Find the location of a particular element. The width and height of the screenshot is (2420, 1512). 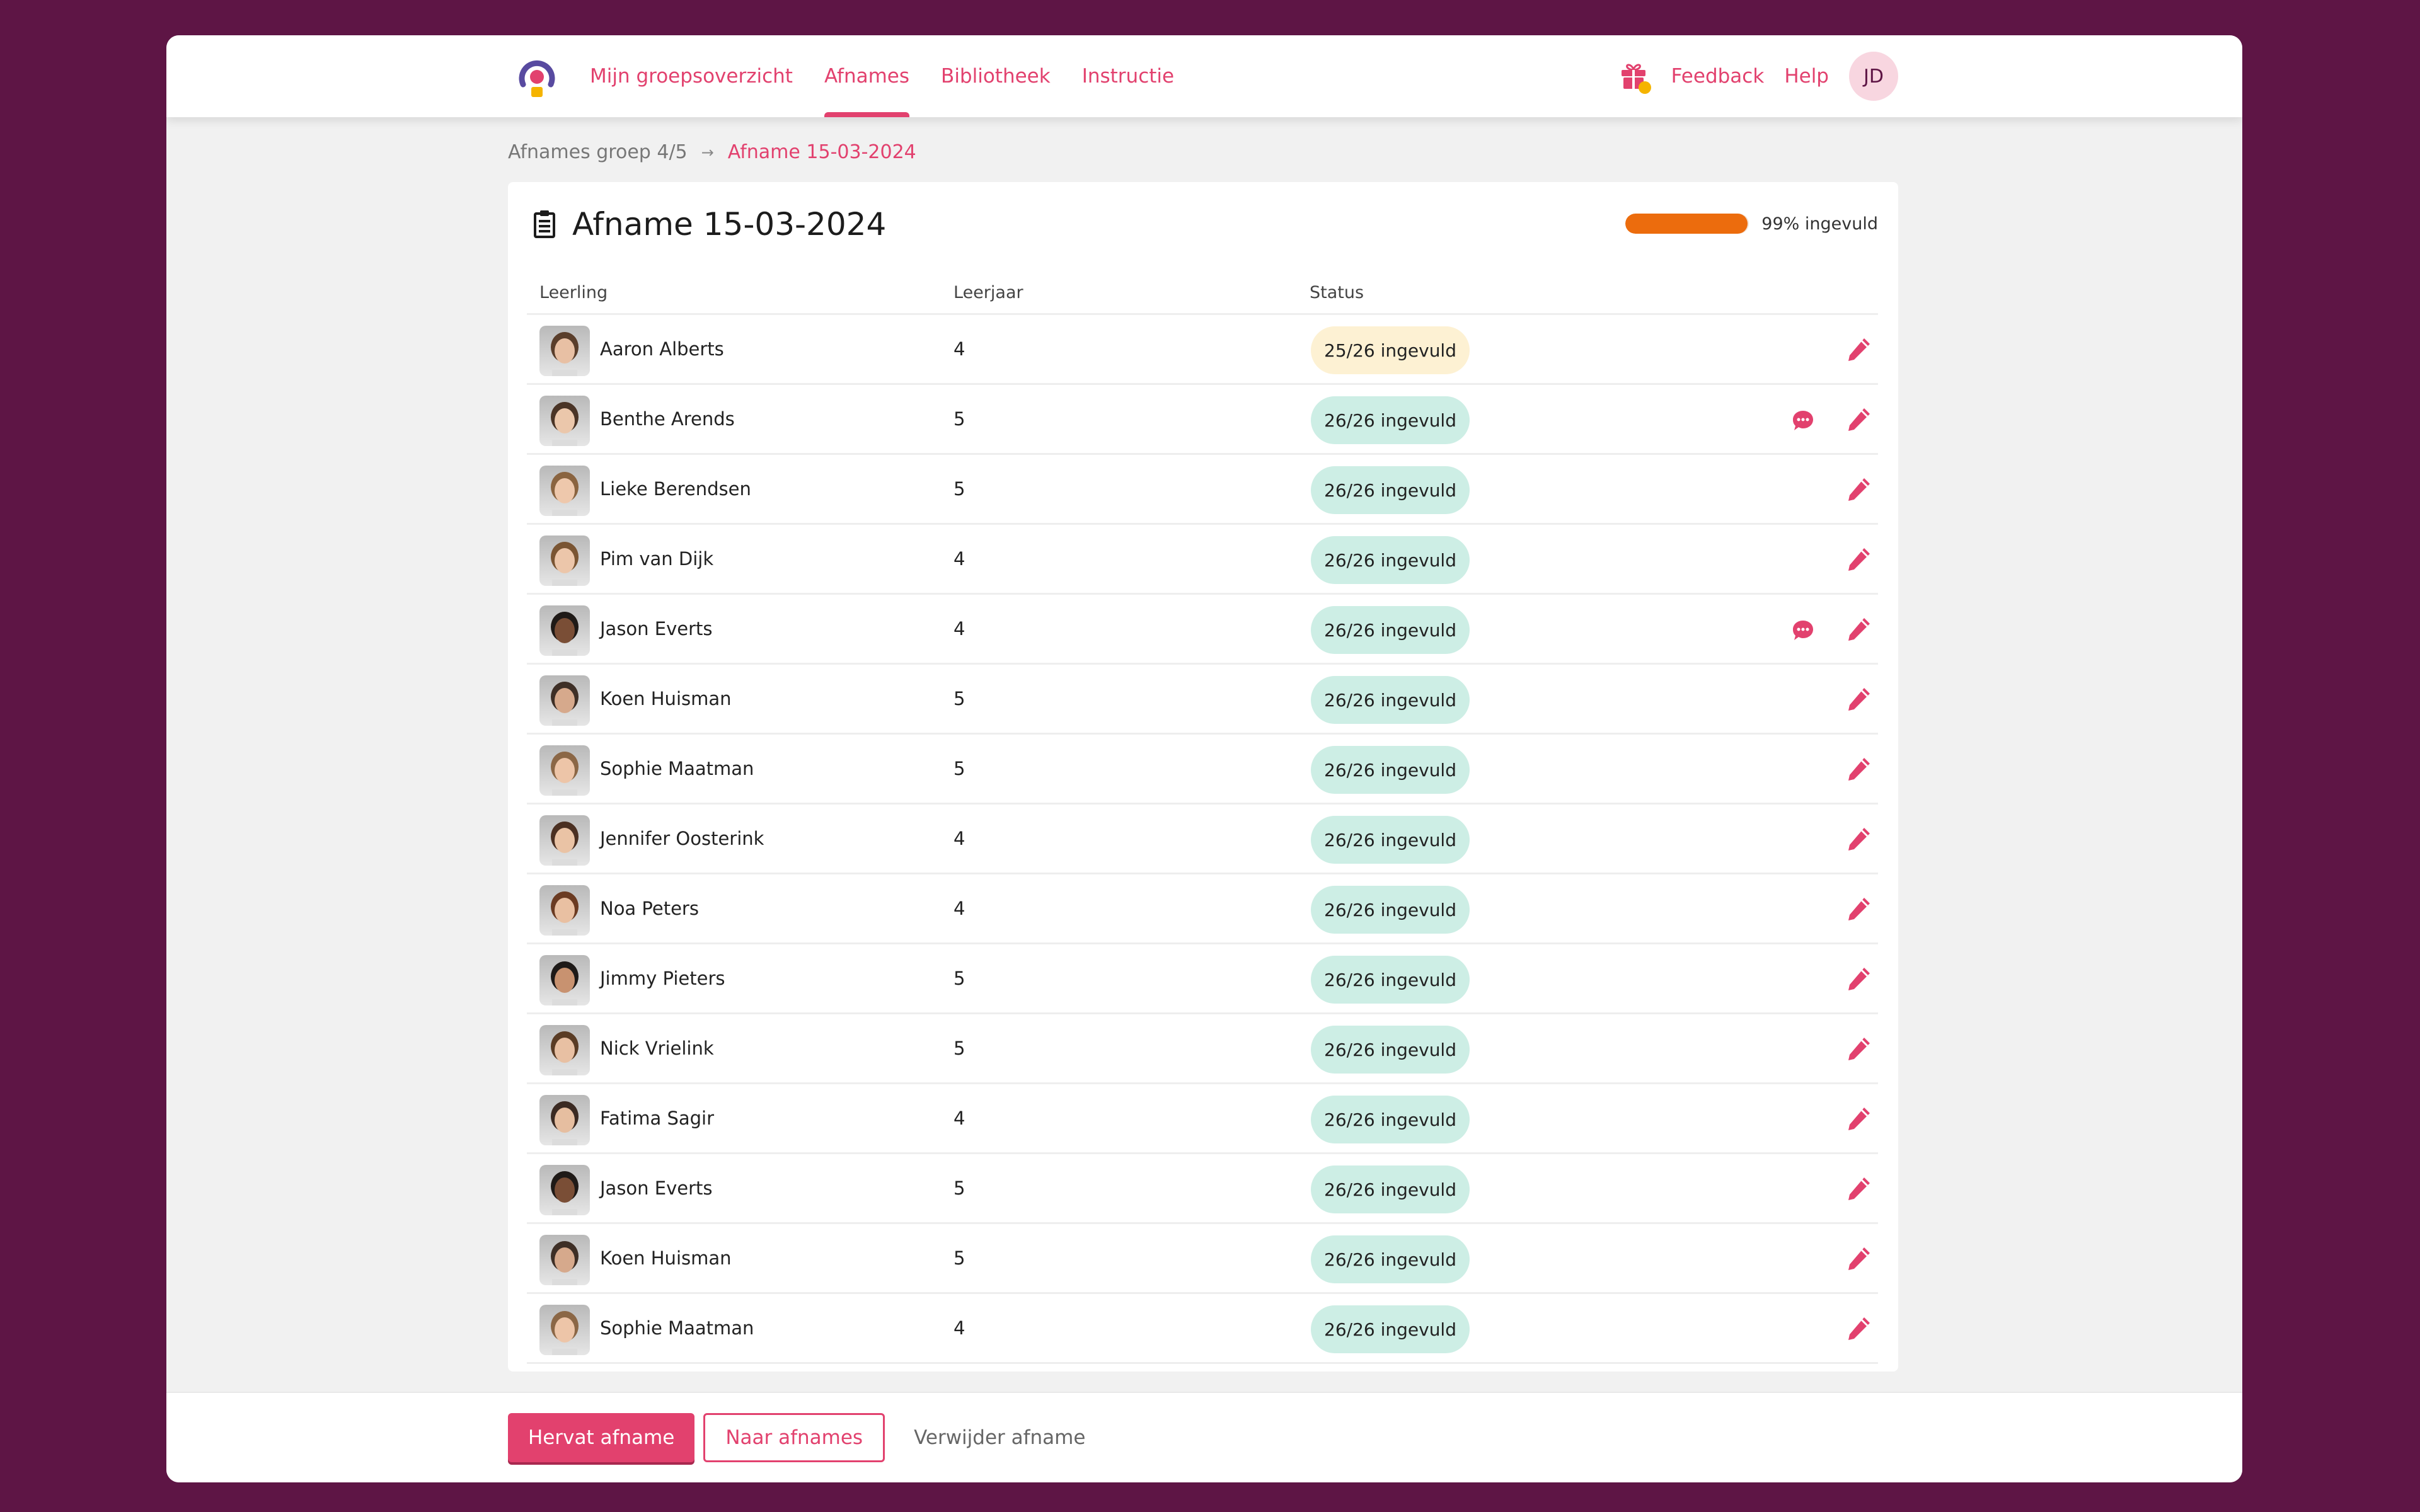

utility-nav: Feedback Help JD is located at coordinates (1759, 76).